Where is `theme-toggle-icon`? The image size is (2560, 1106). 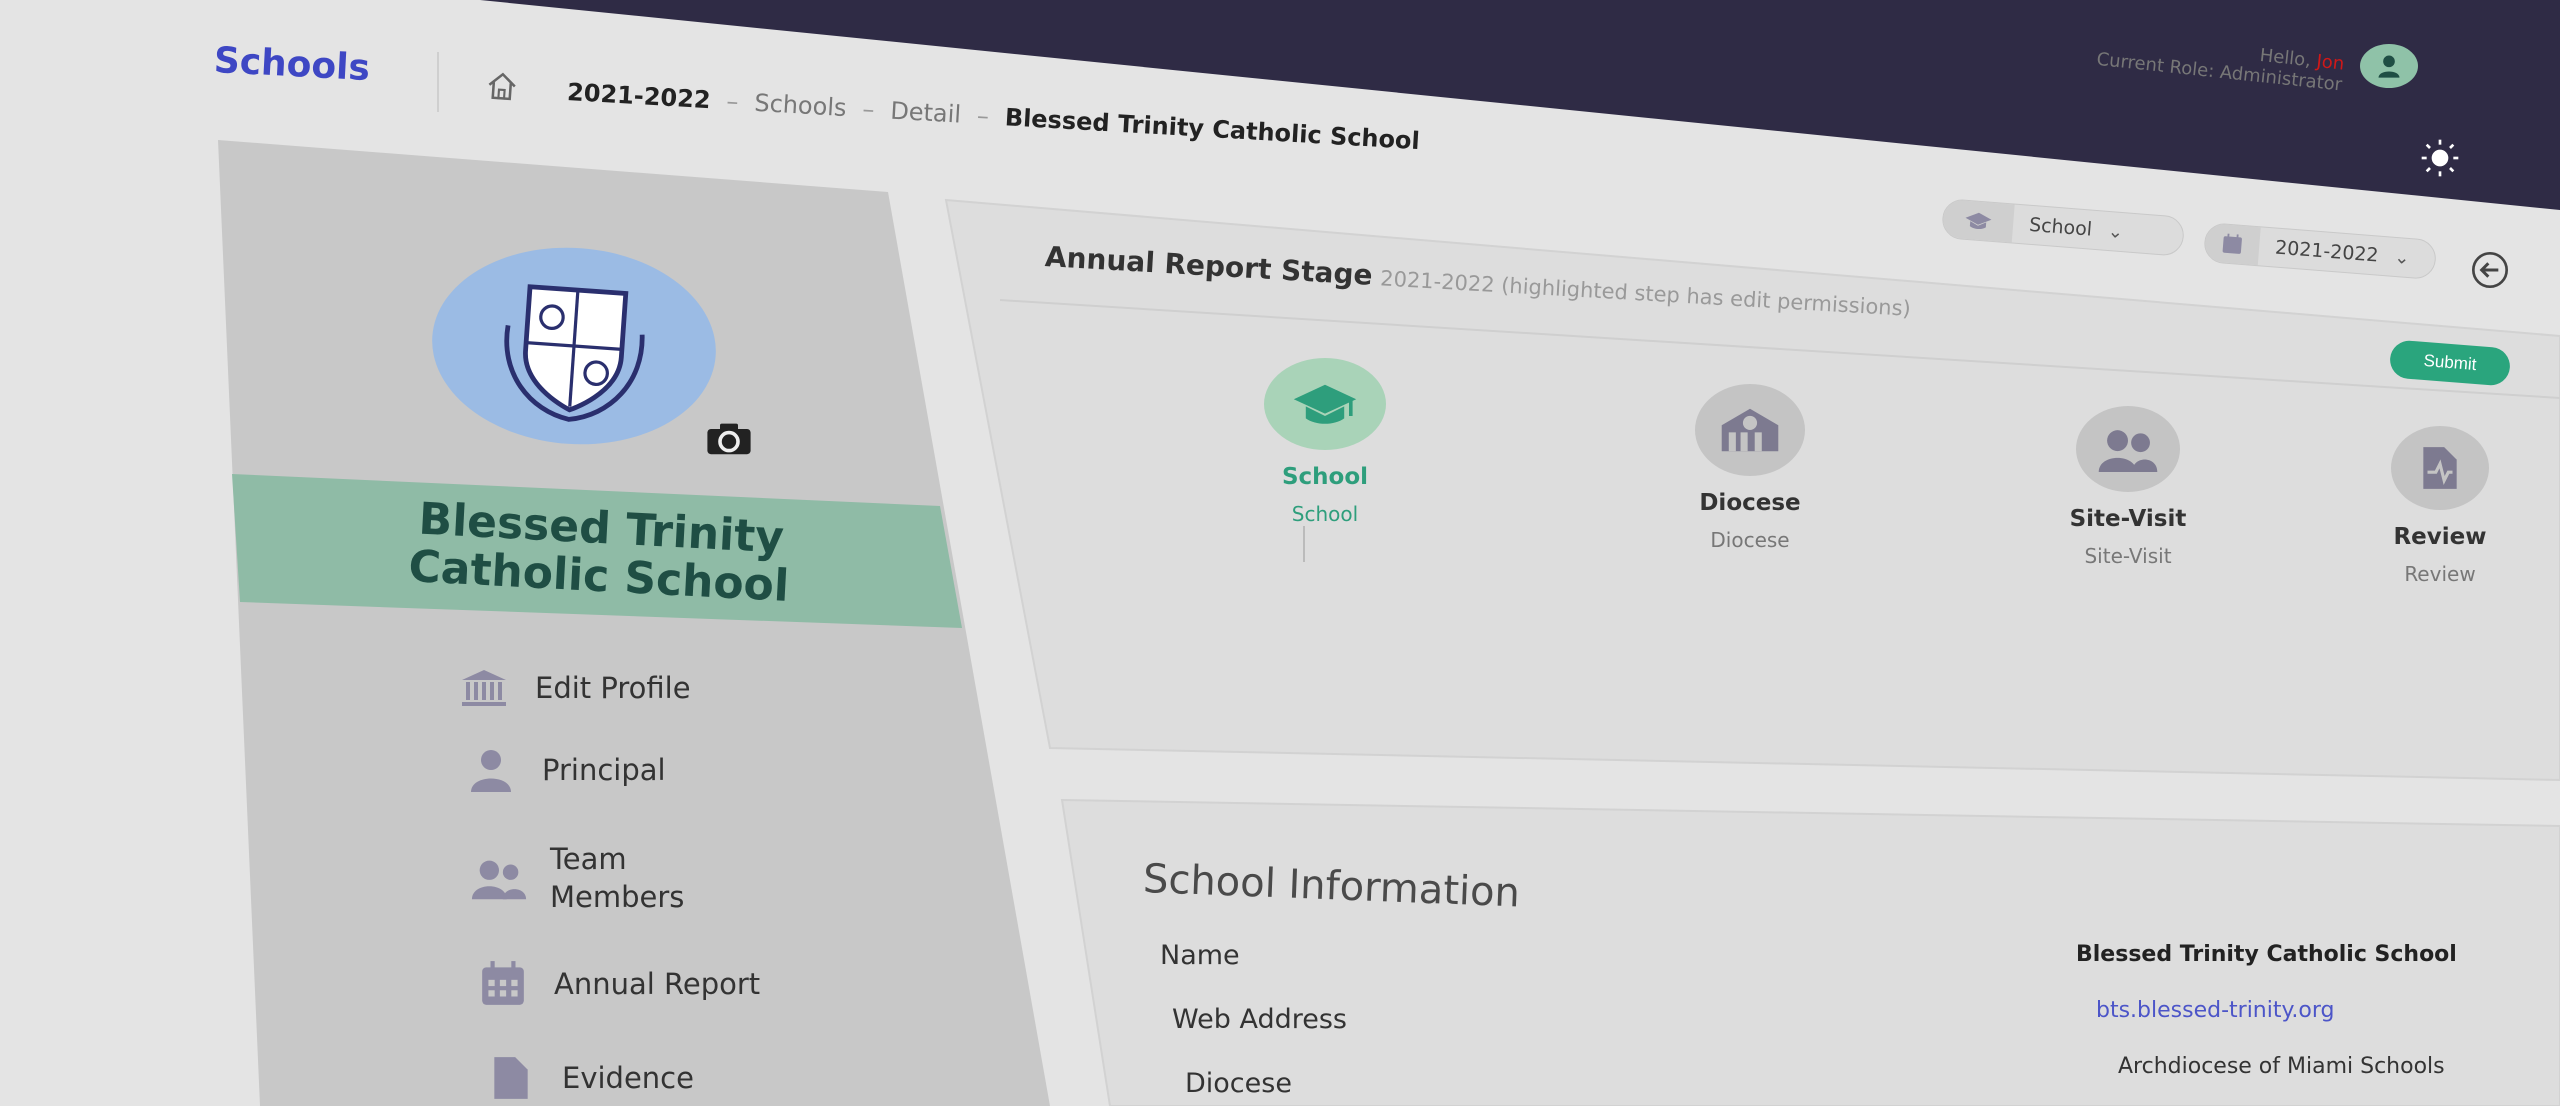 theme-toggle-icon is located at coordinates (2440, 158).